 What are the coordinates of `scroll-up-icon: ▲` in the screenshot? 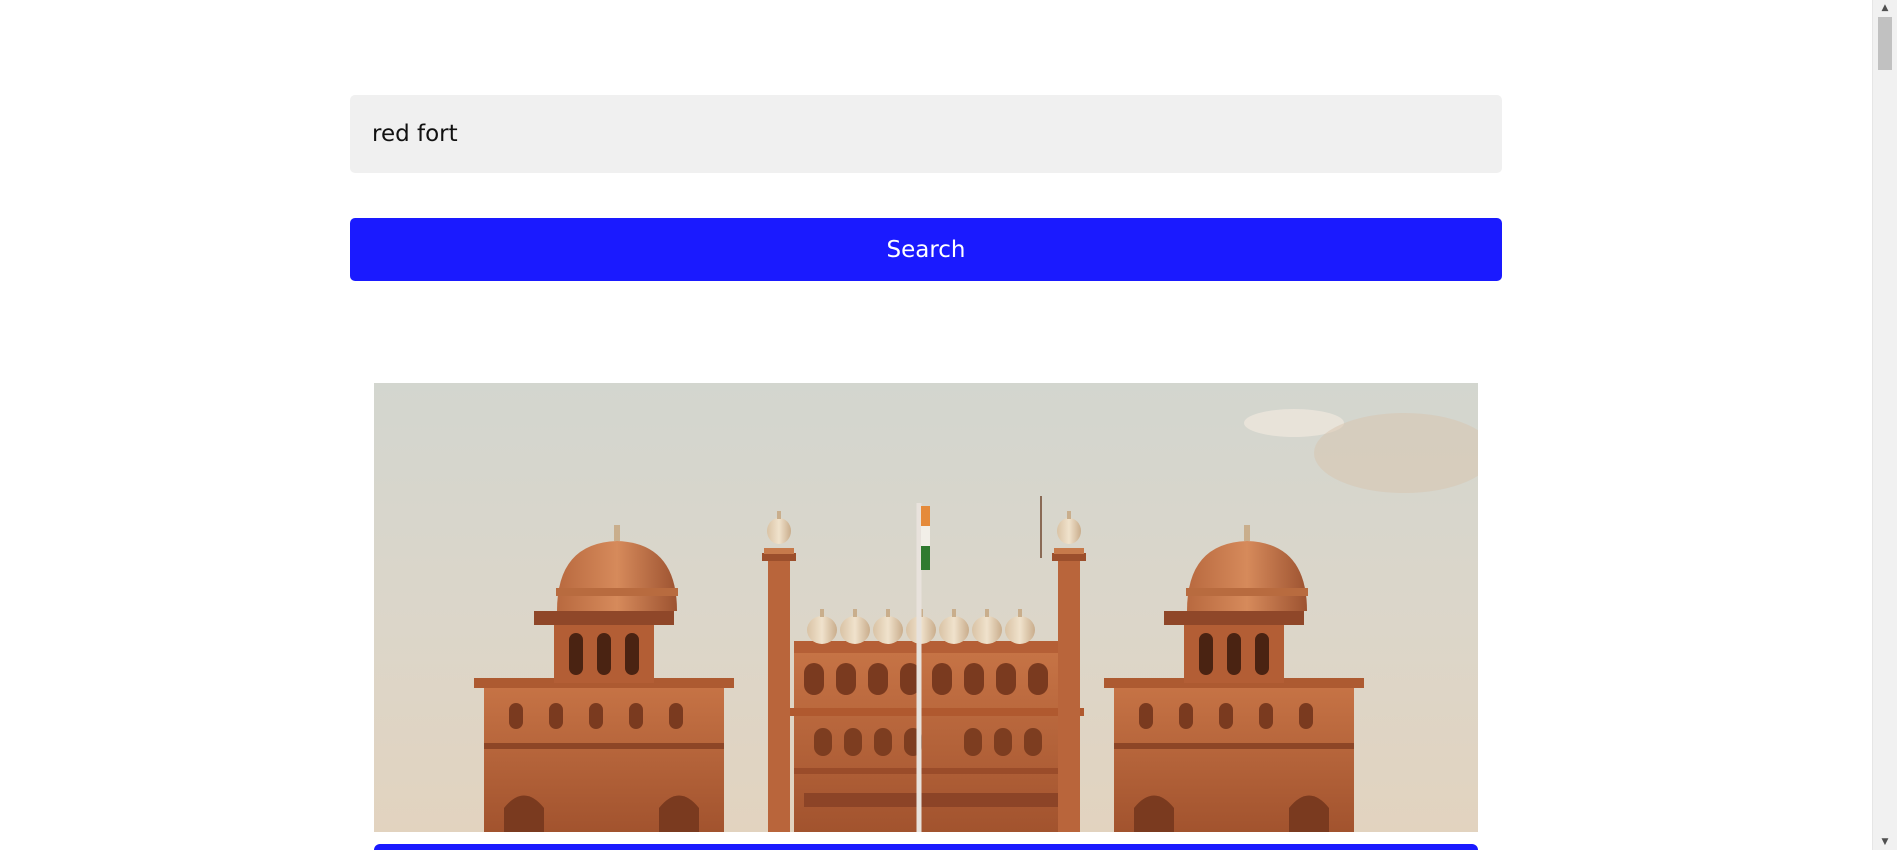 It's located at (1885, 8).